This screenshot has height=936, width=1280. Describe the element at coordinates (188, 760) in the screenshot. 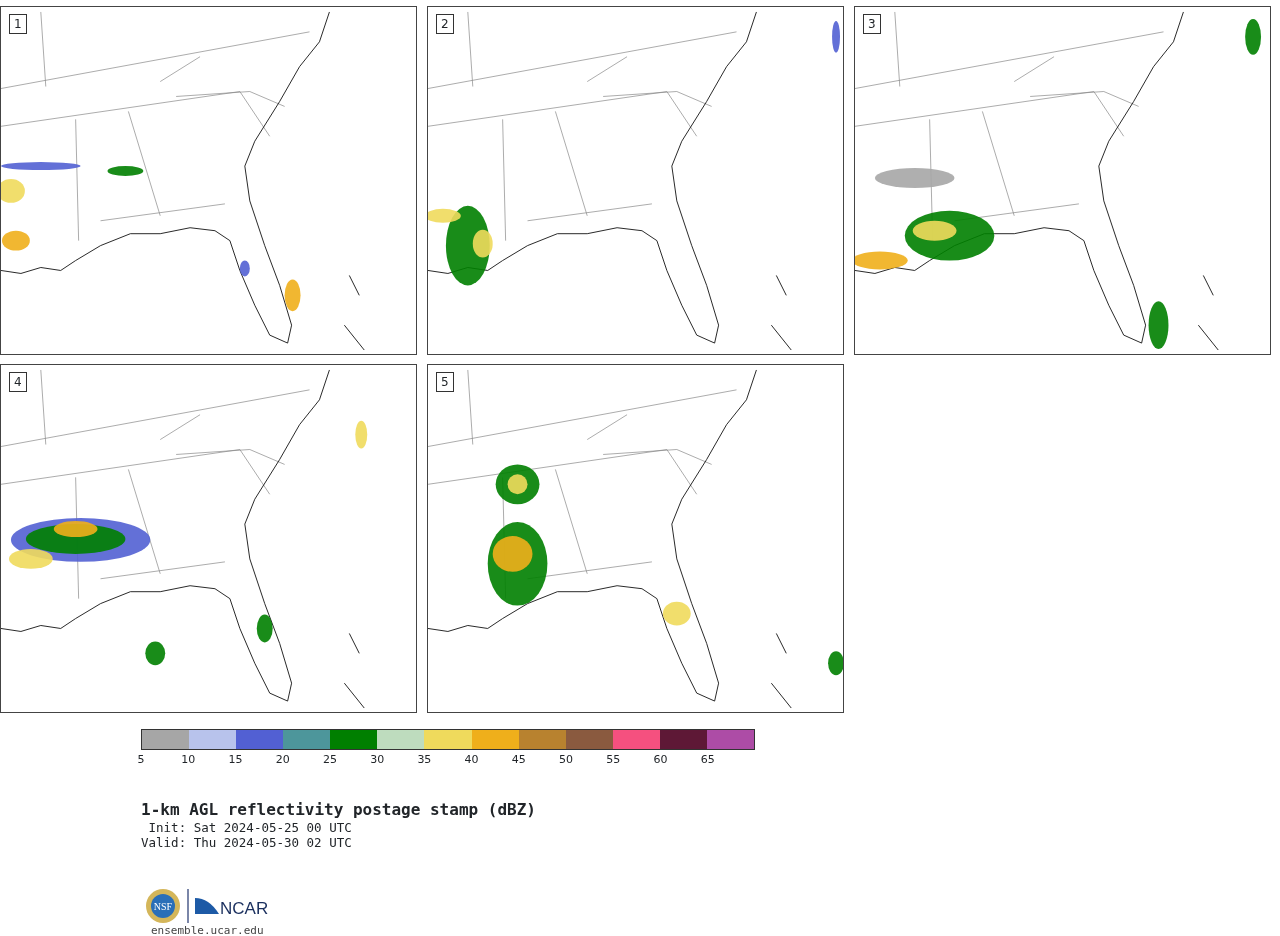

I see `tick-label: 10` at that location.